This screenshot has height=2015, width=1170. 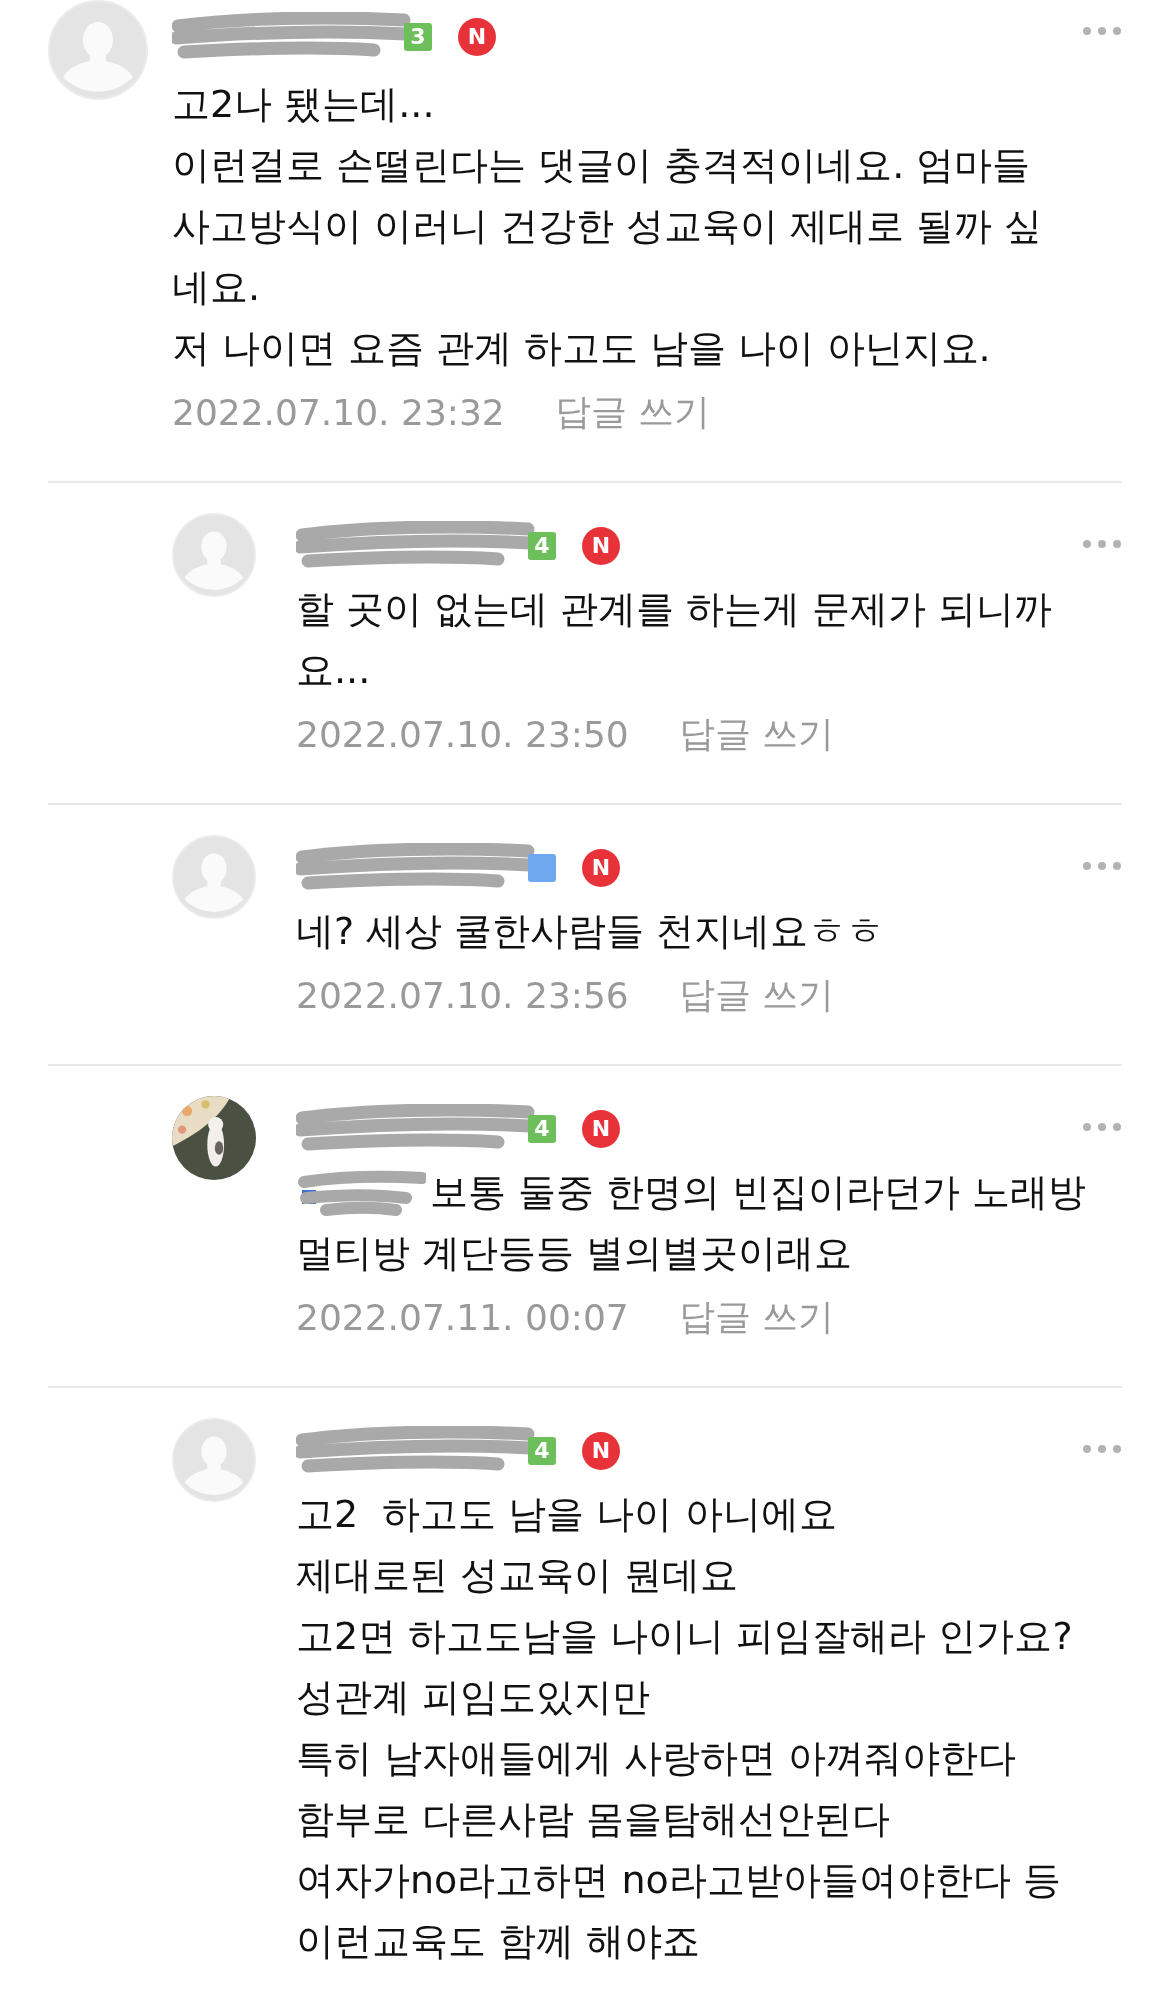 What do you see at coordinates (566, 1514) in the screenshot?
I see `comment-text: 고2 하고도 남을 나이 아니에요` at bounding box center [566, 1514].